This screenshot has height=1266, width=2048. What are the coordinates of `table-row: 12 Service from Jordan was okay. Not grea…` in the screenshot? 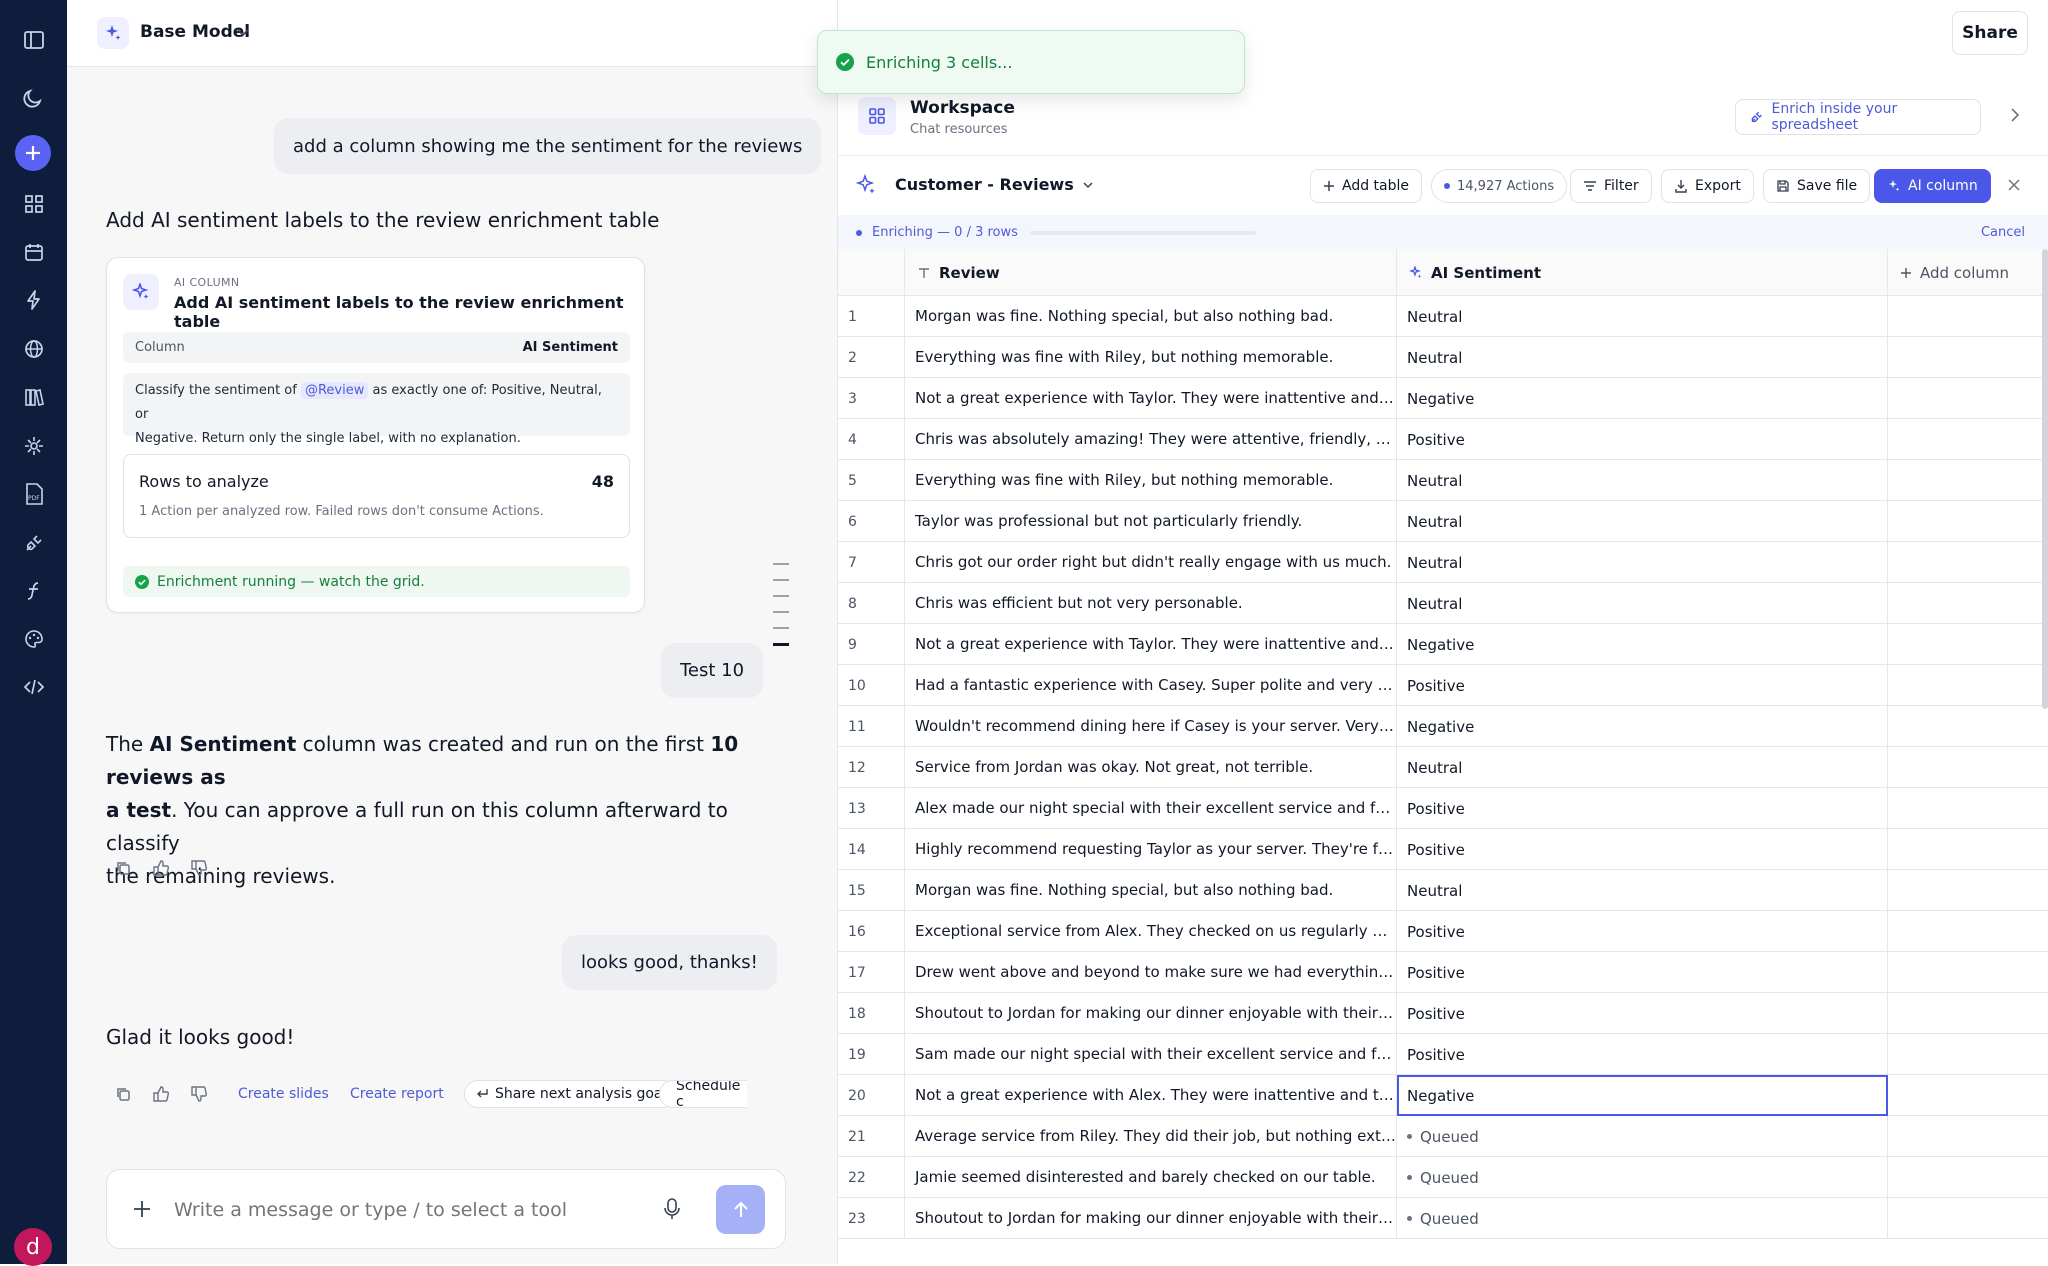 It's located at (1443, 767).